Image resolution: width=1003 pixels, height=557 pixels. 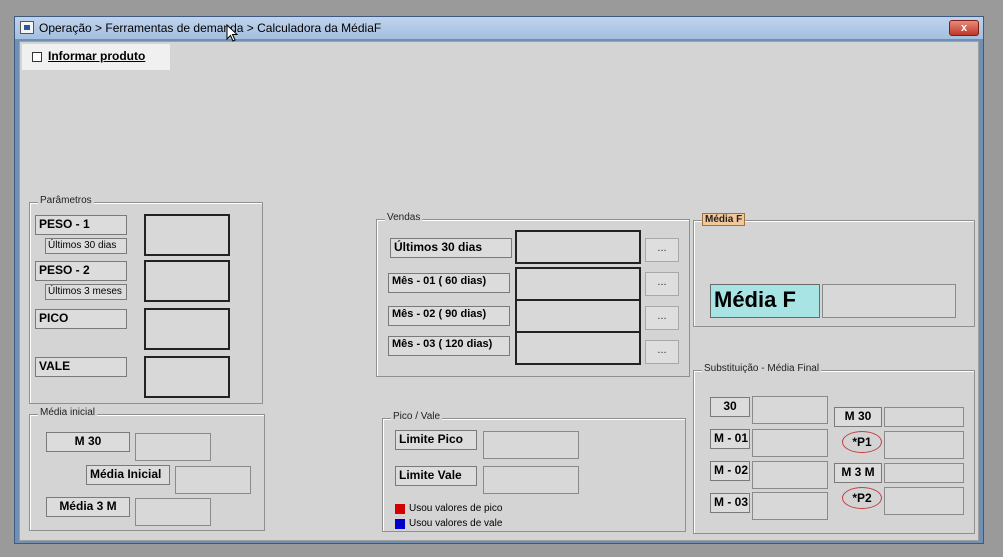 I want to click on sub-m03-label: M - 03, so click(x=730, y=503).